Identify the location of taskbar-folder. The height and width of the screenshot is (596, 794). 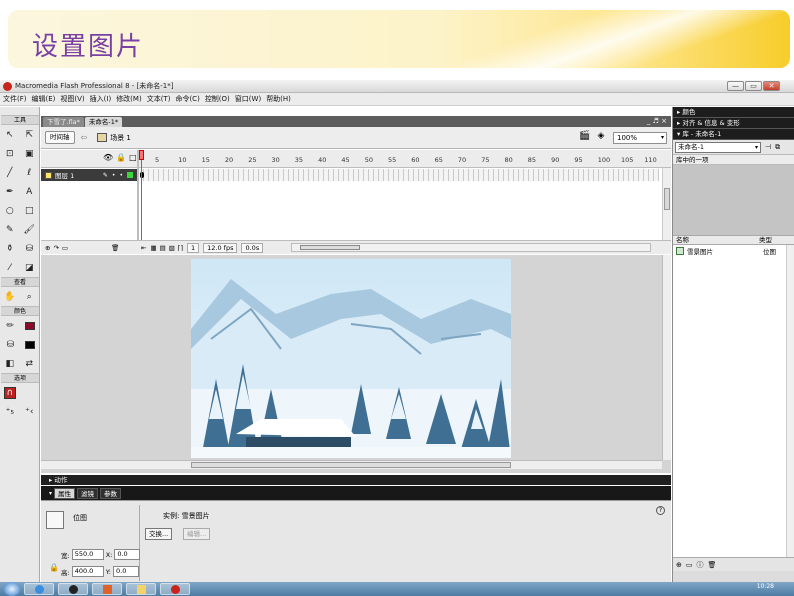
(141, 589).